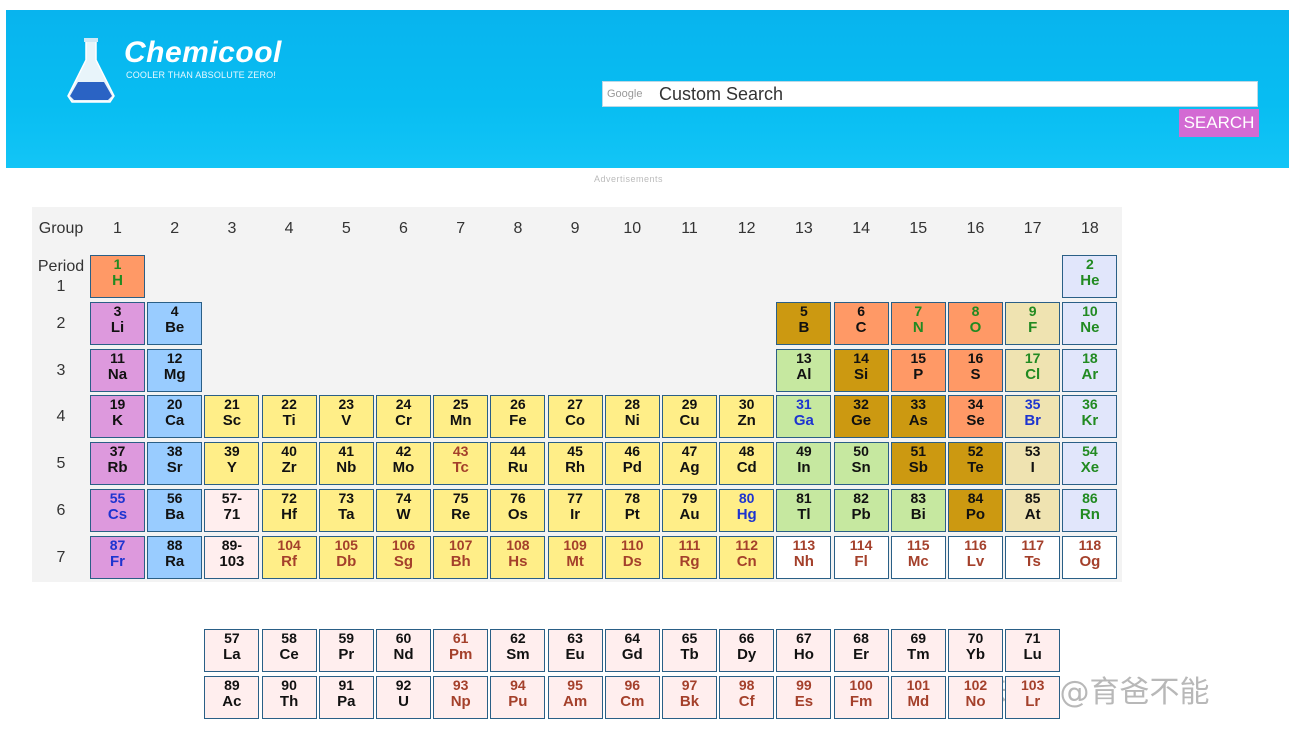  What do you see at coordinates (403, 650) in the screenshot?
I see `element-cell: 60 Nd` at bounding box center [403, 650].